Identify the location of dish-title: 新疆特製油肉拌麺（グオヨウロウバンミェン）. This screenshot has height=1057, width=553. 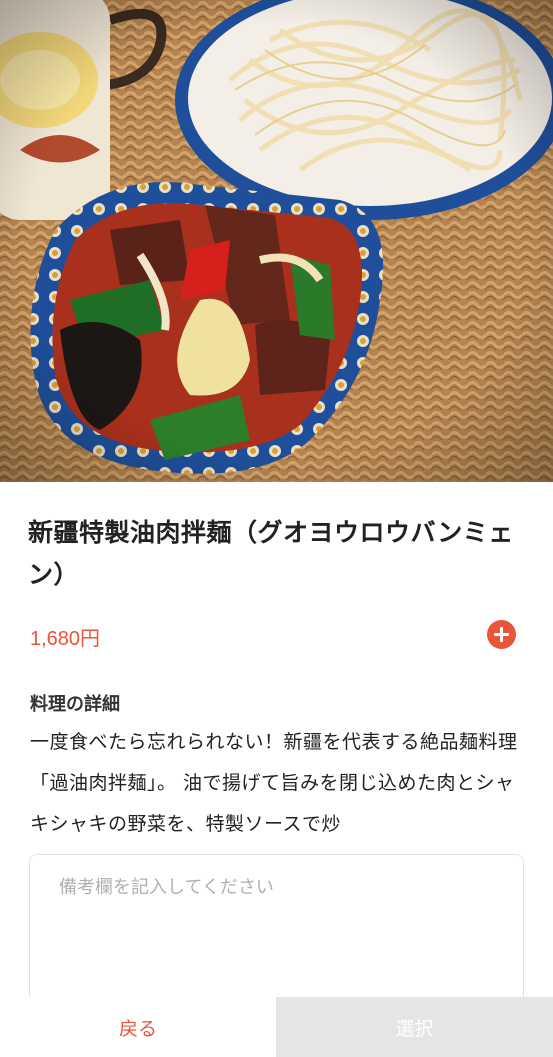
(271, 553).